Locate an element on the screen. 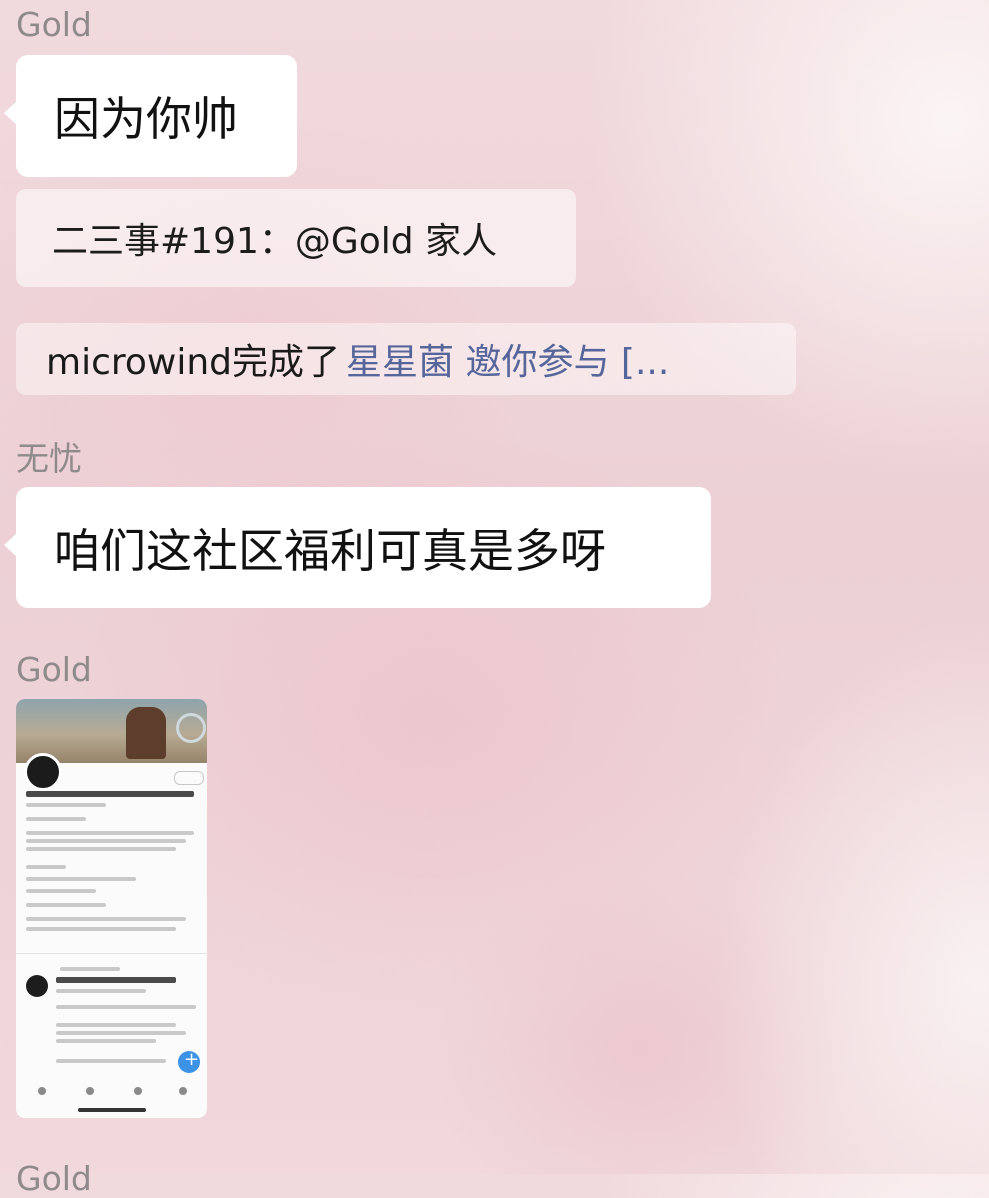 The height and width of the screenshot is (1198, 989). message-text: 因为你帅 is located at coordinates (146, 119).